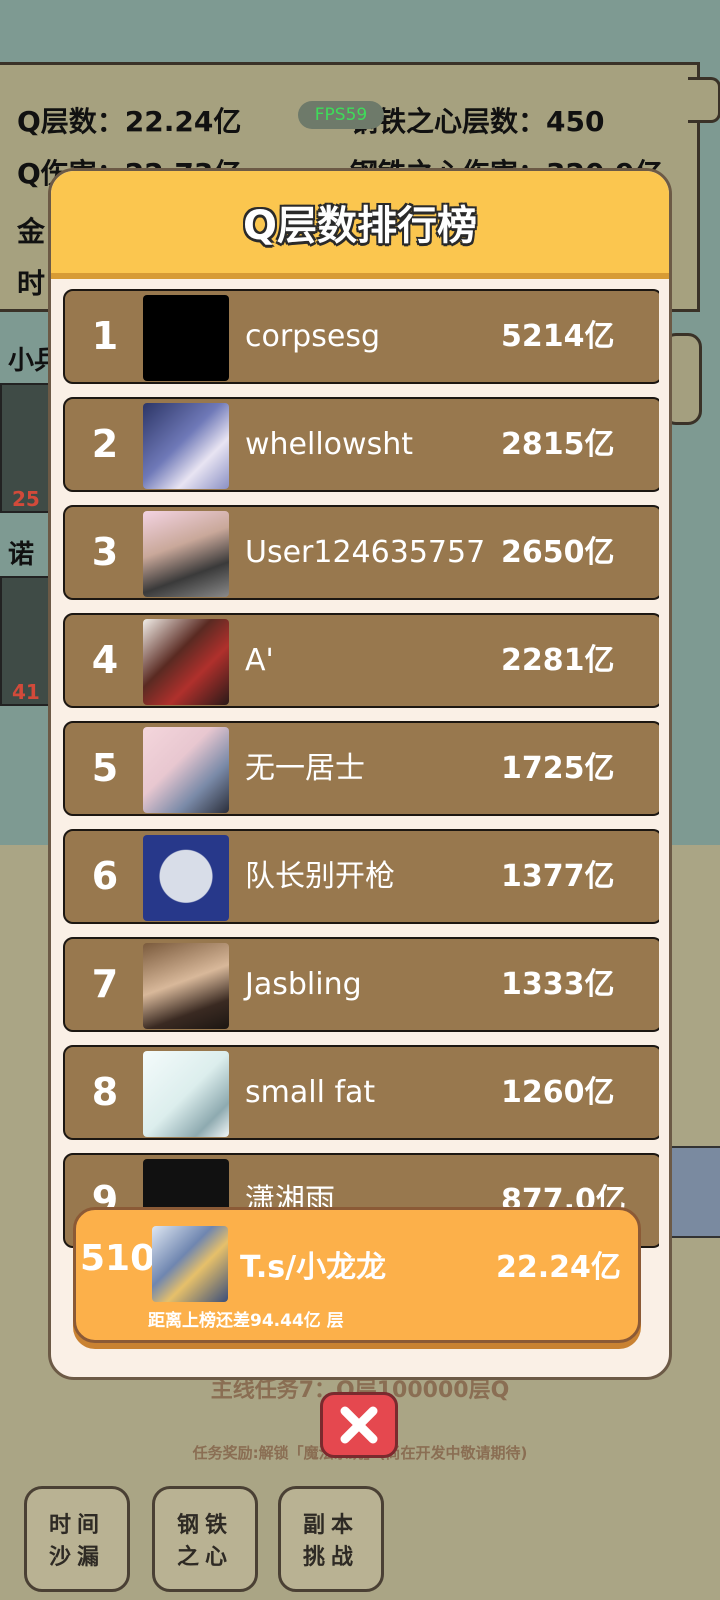 The image size is (720, 1600). I want to click on dungeon-challenge-button: 副本 挑战, so click(331, 1539).